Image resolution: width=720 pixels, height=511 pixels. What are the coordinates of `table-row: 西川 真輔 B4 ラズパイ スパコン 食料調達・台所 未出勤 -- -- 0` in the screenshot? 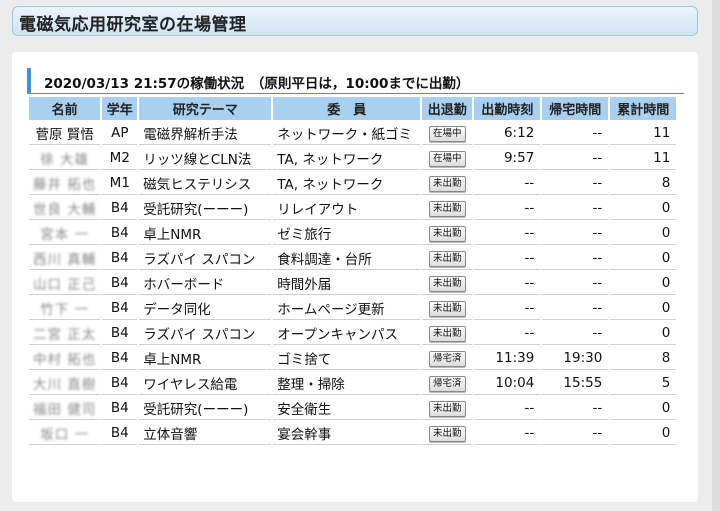 It's located at (353, 258).